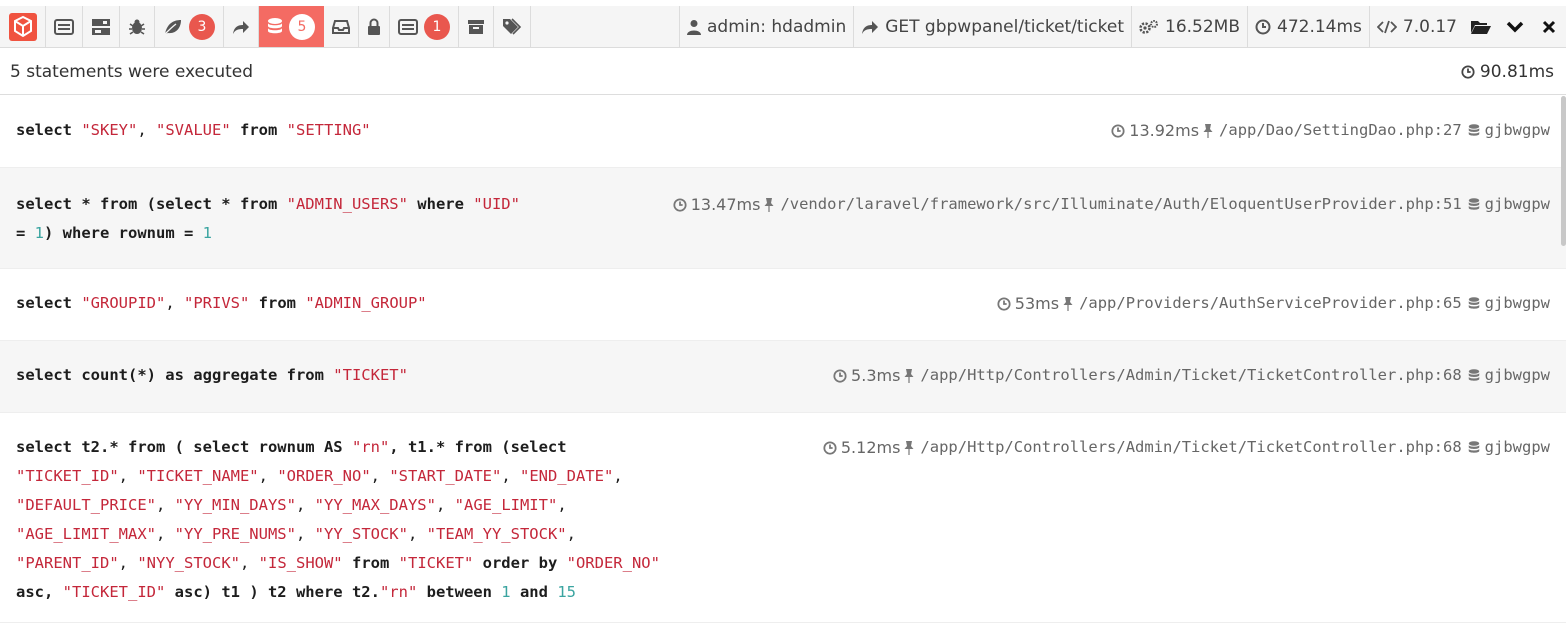 Image resolution: width=1566 pixels, height=623 pixels. Describe the element at coordinates (23, 26) in the screenshot. I see `laravel-logo-icon` at that location.